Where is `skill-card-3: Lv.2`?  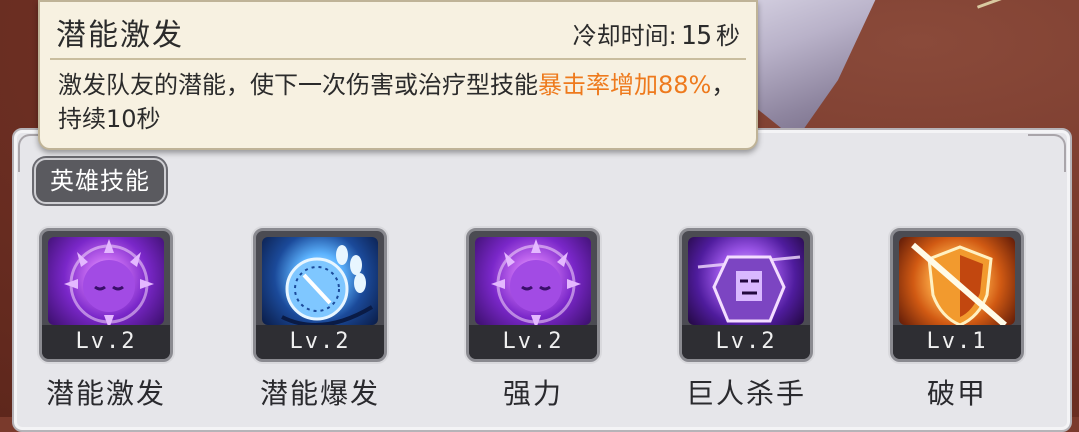
skill-card-3: Lv.2 is located at coordinates (533, 295).